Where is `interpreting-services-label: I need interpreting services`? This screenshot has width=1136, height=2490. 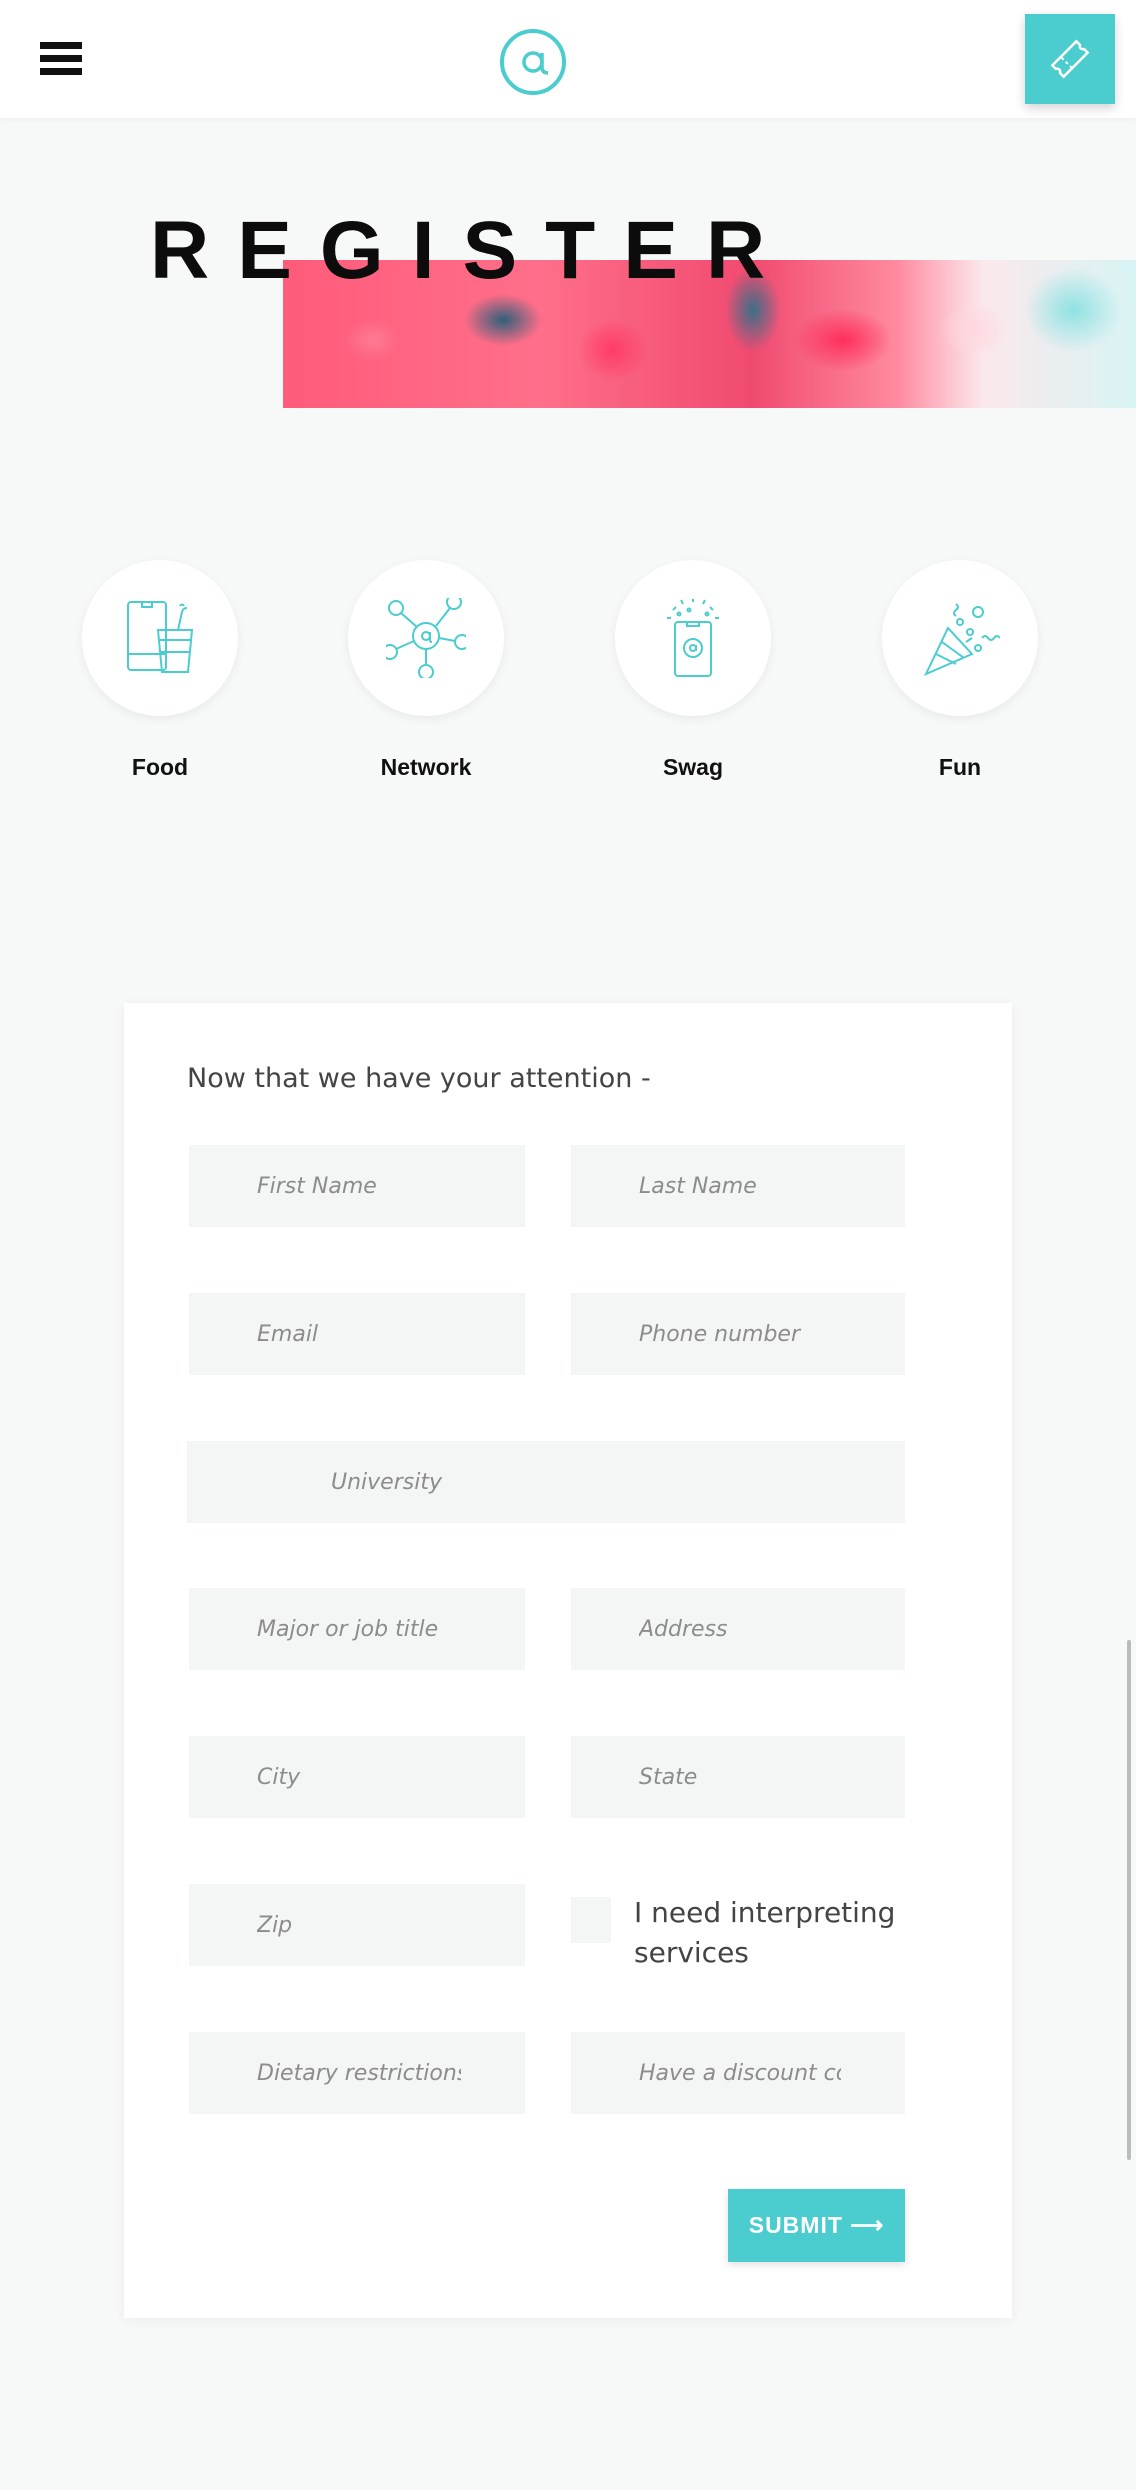 interpreting-services-label: I need interpreting services is located at coordinates (779, 1933).